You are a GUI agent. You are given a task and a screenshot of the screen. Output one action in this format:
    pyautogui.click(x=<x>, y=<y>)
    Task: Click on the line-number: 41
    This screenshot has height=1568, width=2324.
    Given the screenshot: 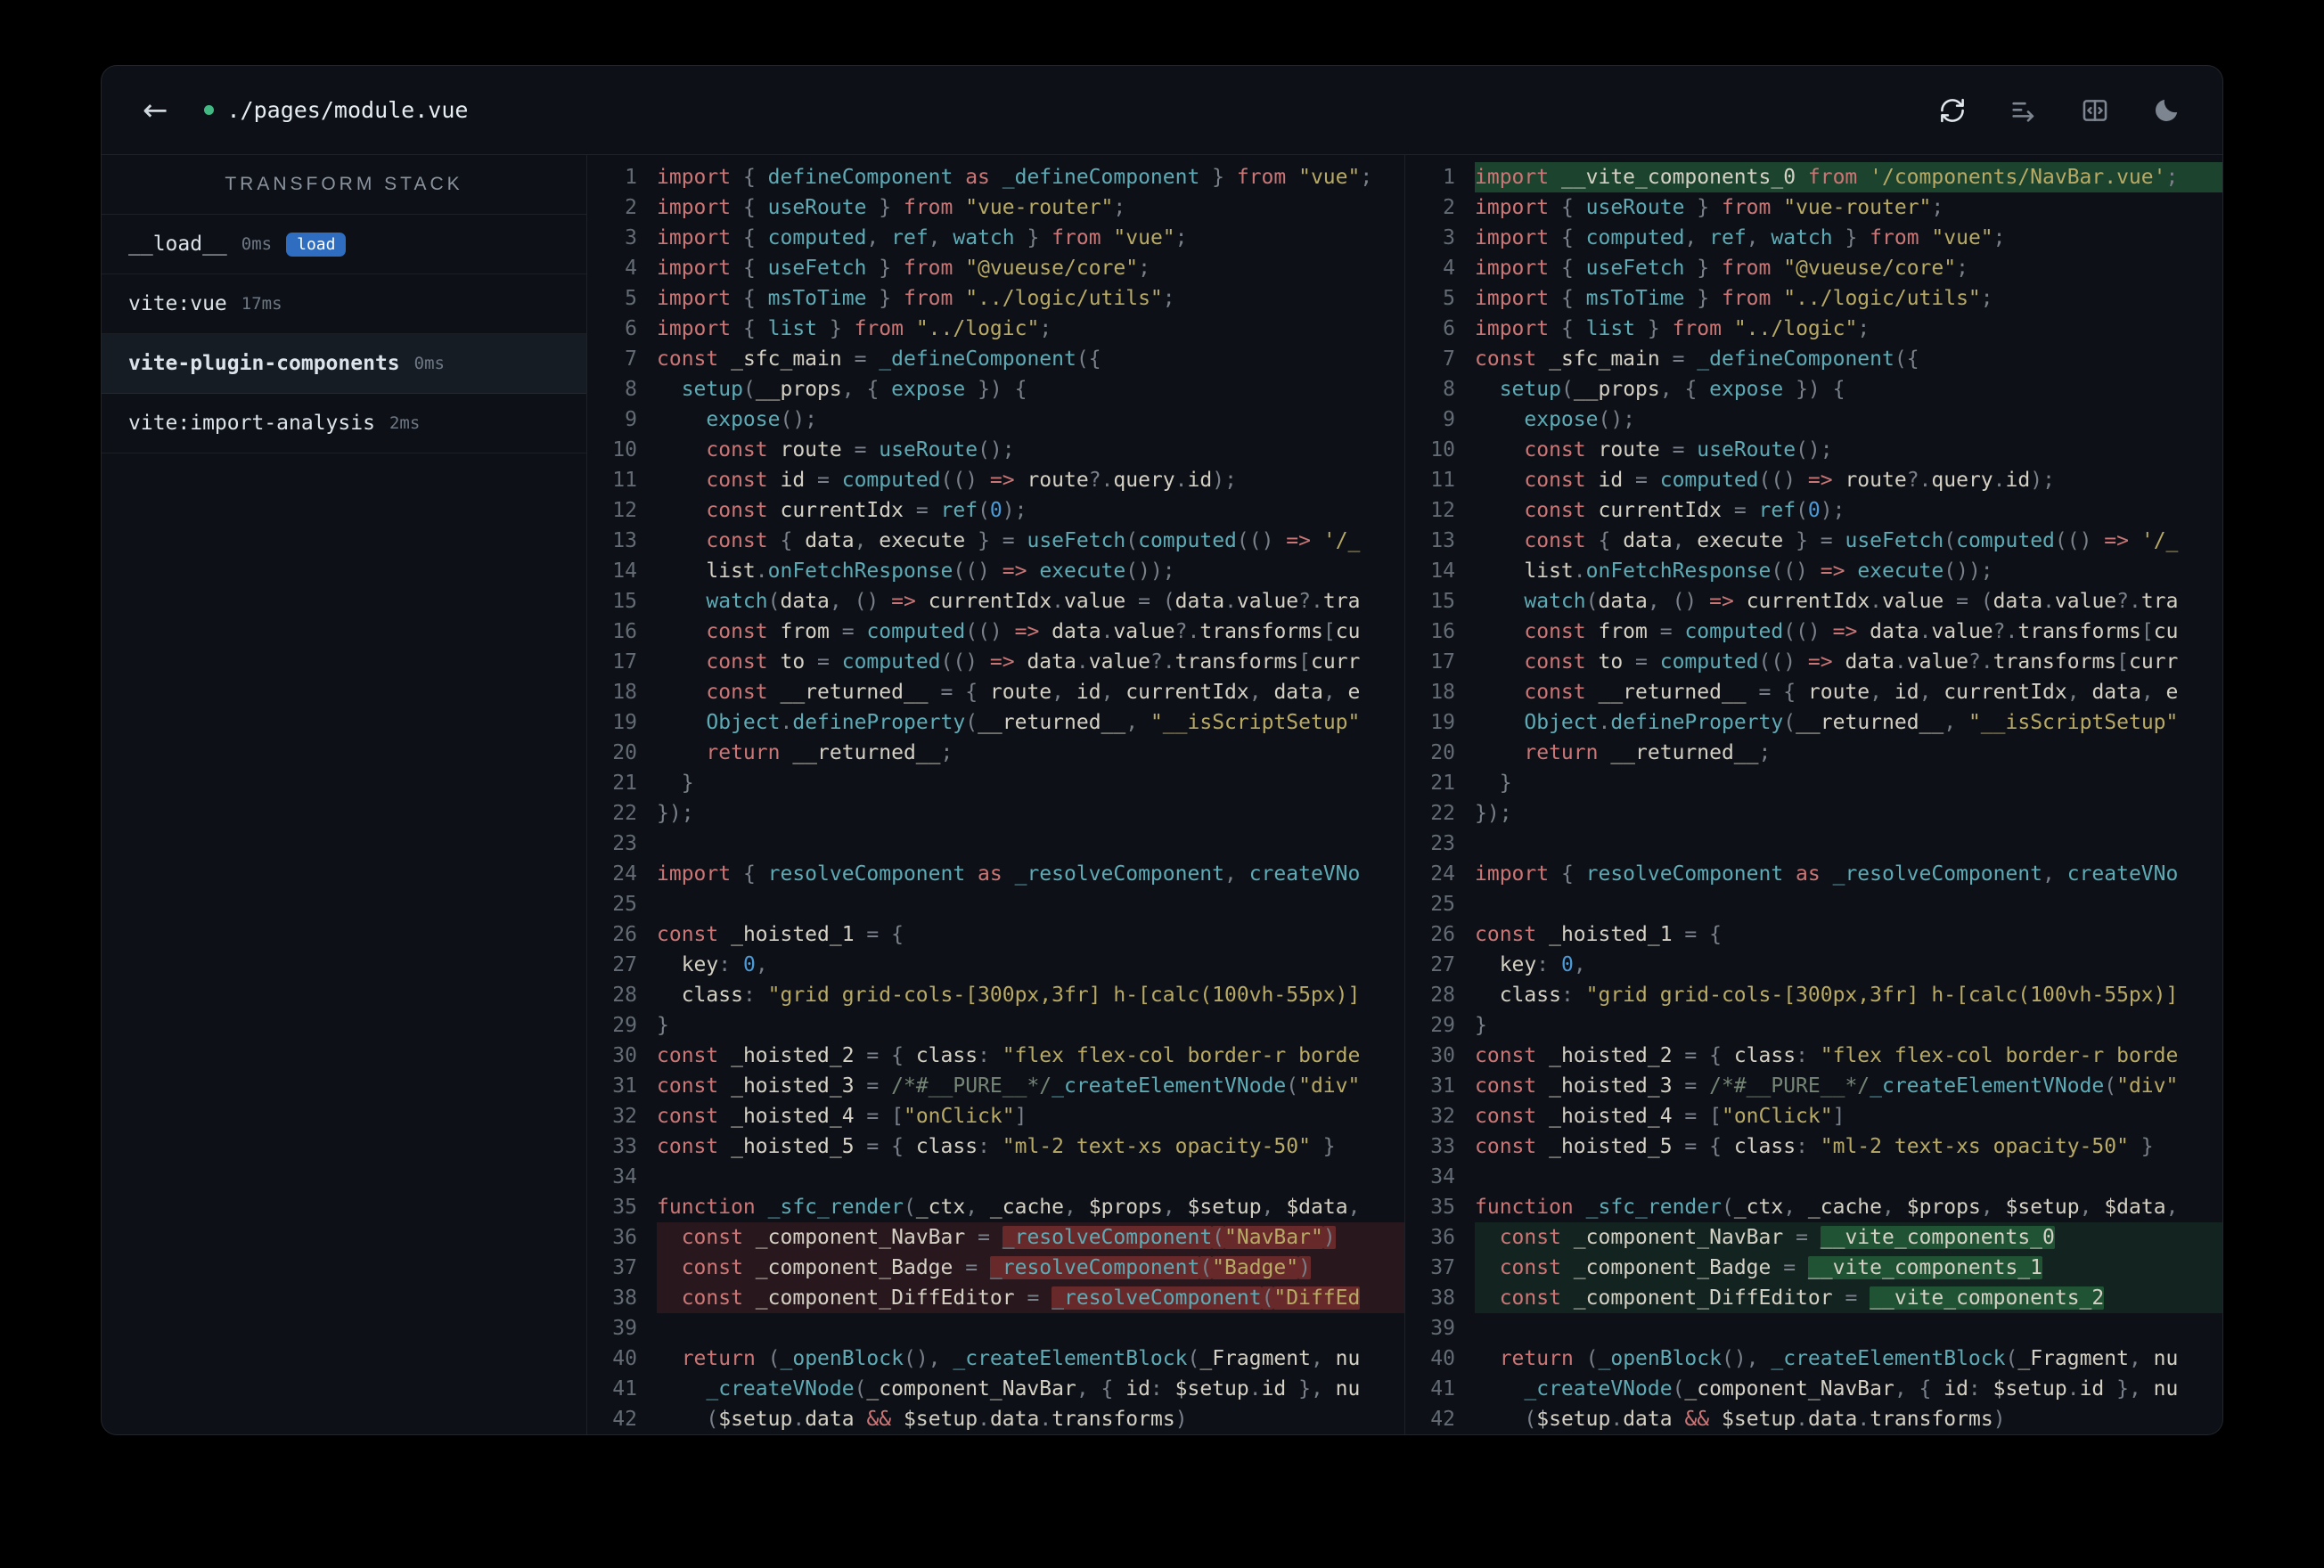 What is the action you would take?
    pyautogui.click(x=1442, y=1389)
    